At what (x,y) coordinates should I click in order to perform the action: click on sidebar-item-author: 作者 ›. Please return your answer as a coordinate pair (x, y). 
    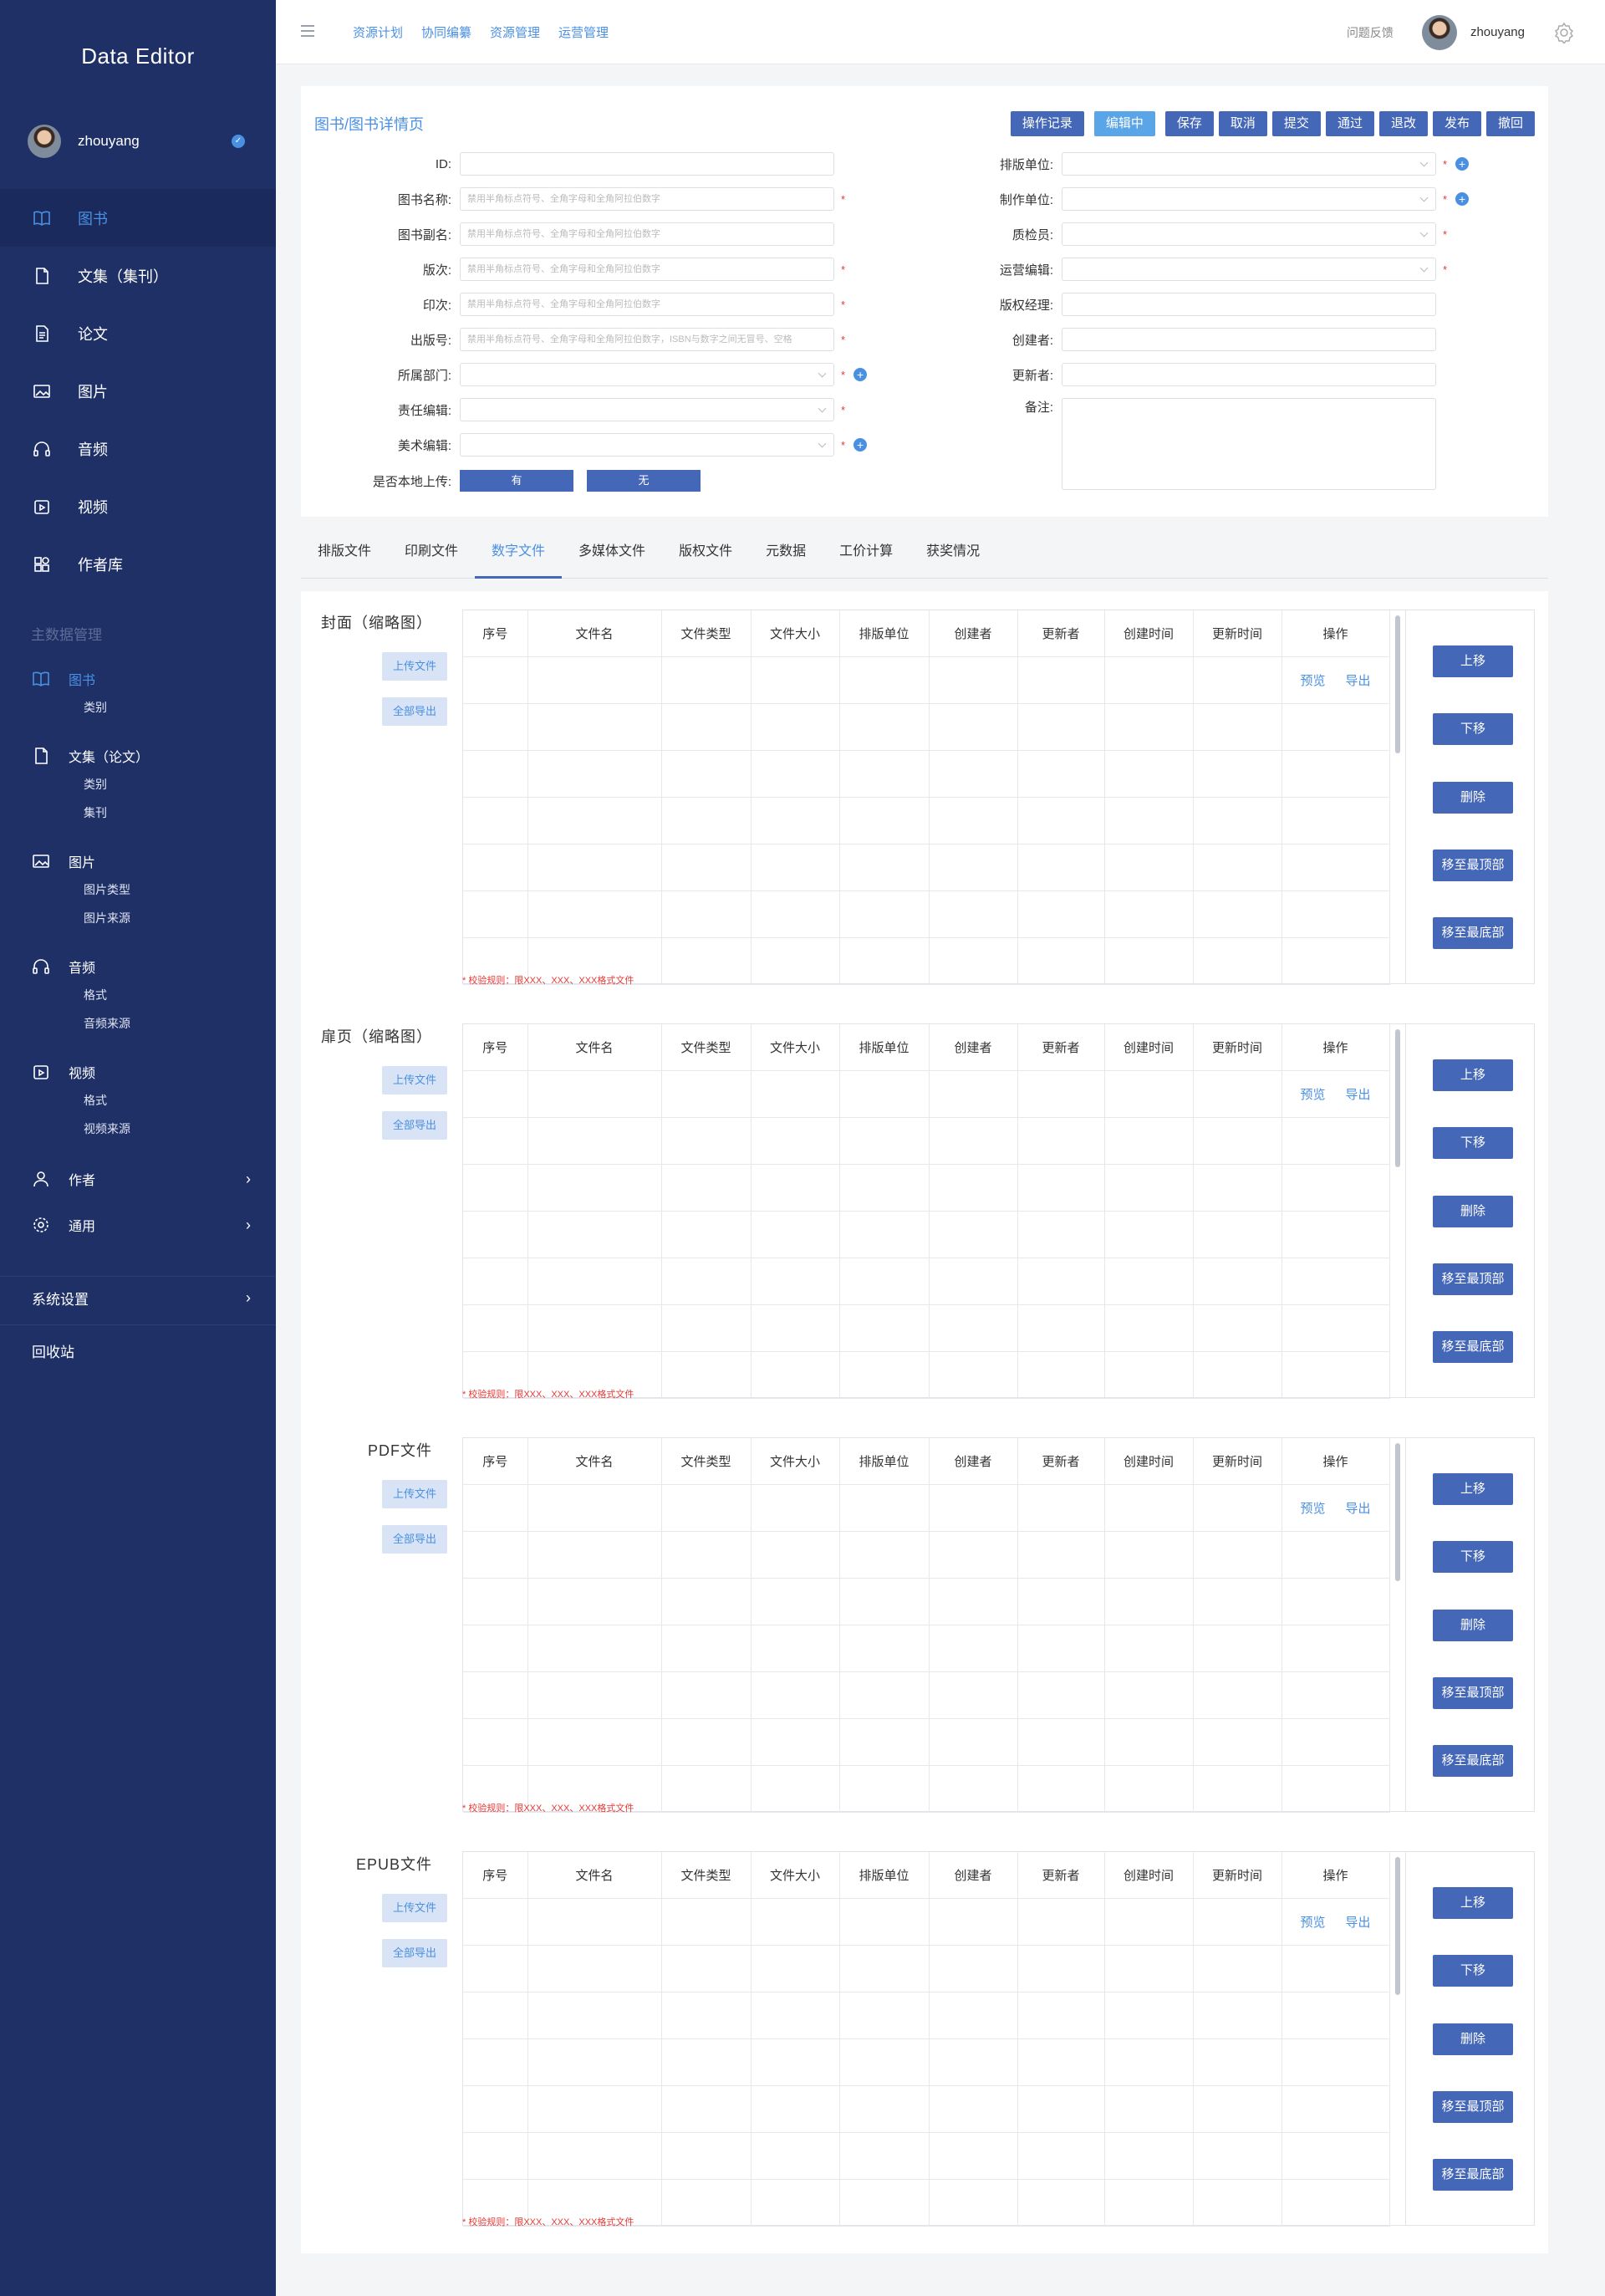
    Looking at the image, I should click on (138, 1179).